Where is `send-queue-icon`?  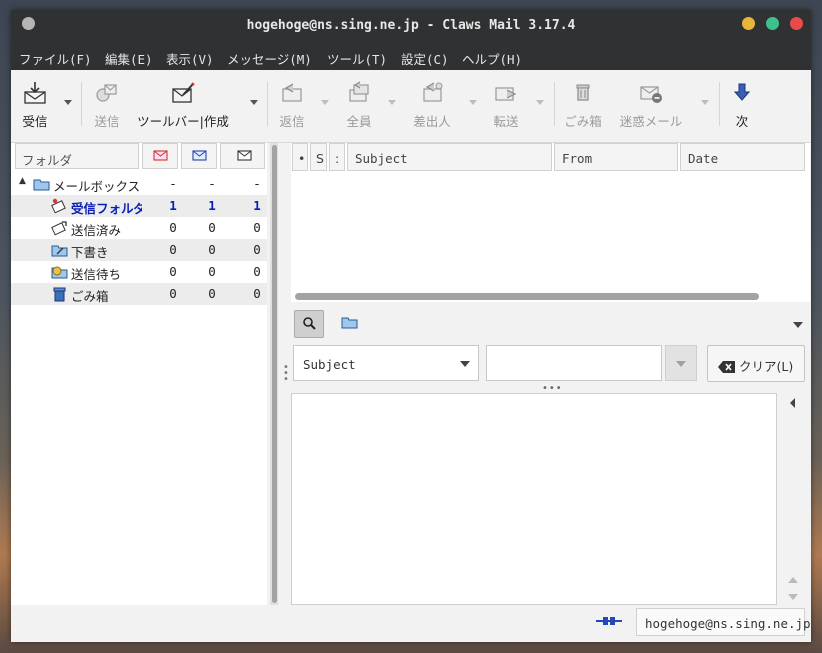
send-queue-icon is located at coordinates (106, 93).